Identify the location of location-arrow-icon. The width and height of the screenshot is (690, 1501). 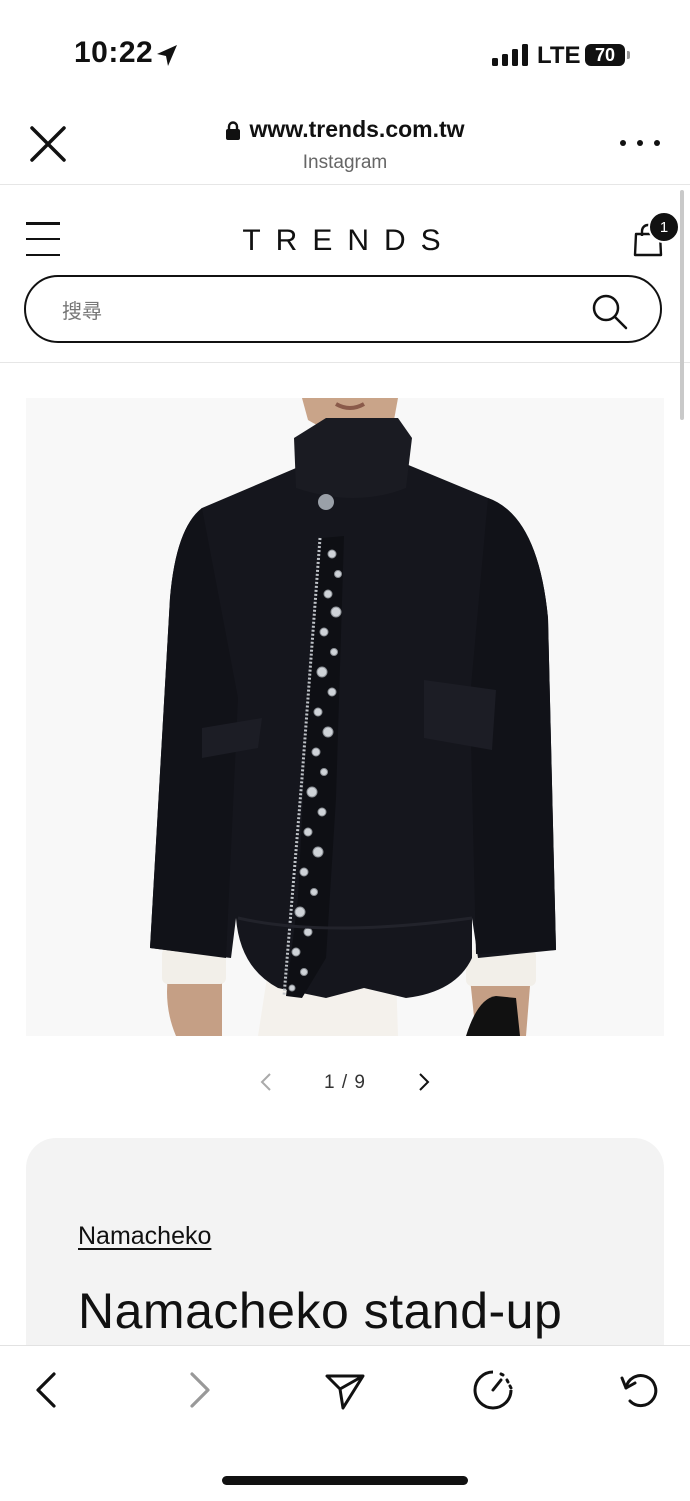
(167, 55).